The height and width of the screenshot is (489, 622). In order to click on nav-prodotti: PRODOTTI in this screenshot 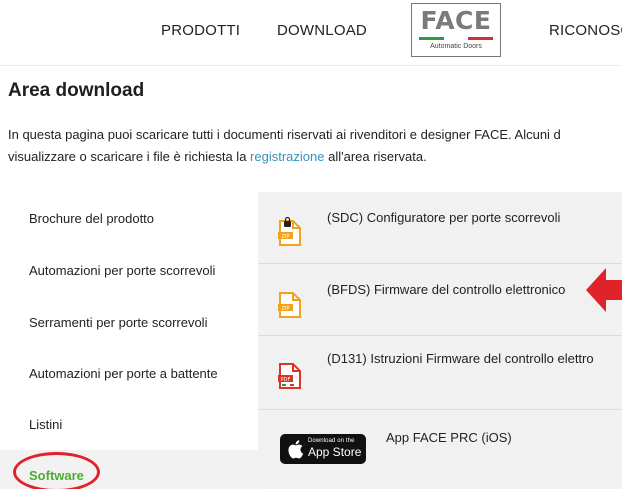, I will do `click(200, 30)`.